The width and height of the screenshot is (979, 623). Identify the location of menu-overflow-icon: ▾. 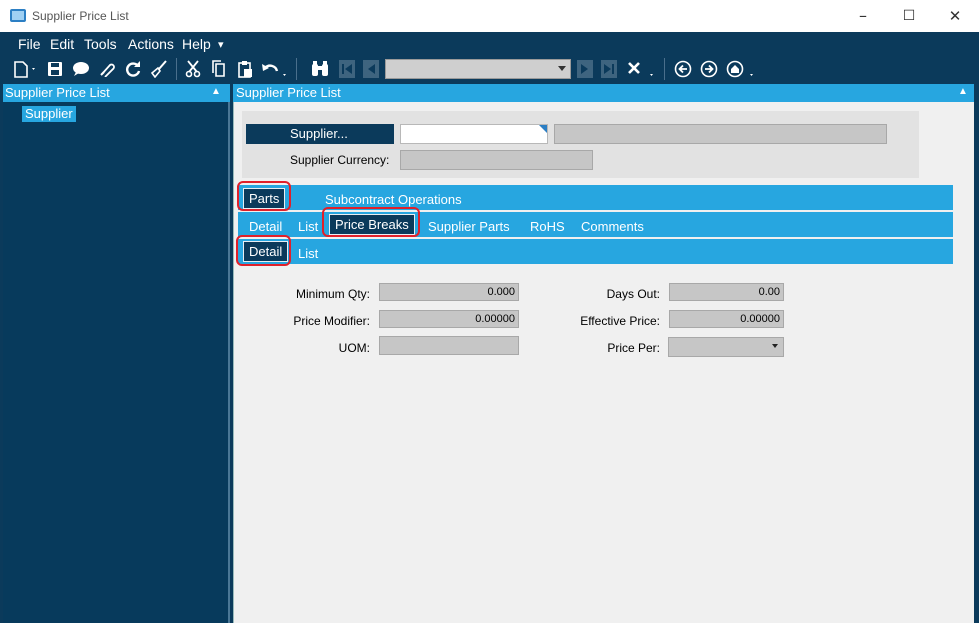
(221, 44).